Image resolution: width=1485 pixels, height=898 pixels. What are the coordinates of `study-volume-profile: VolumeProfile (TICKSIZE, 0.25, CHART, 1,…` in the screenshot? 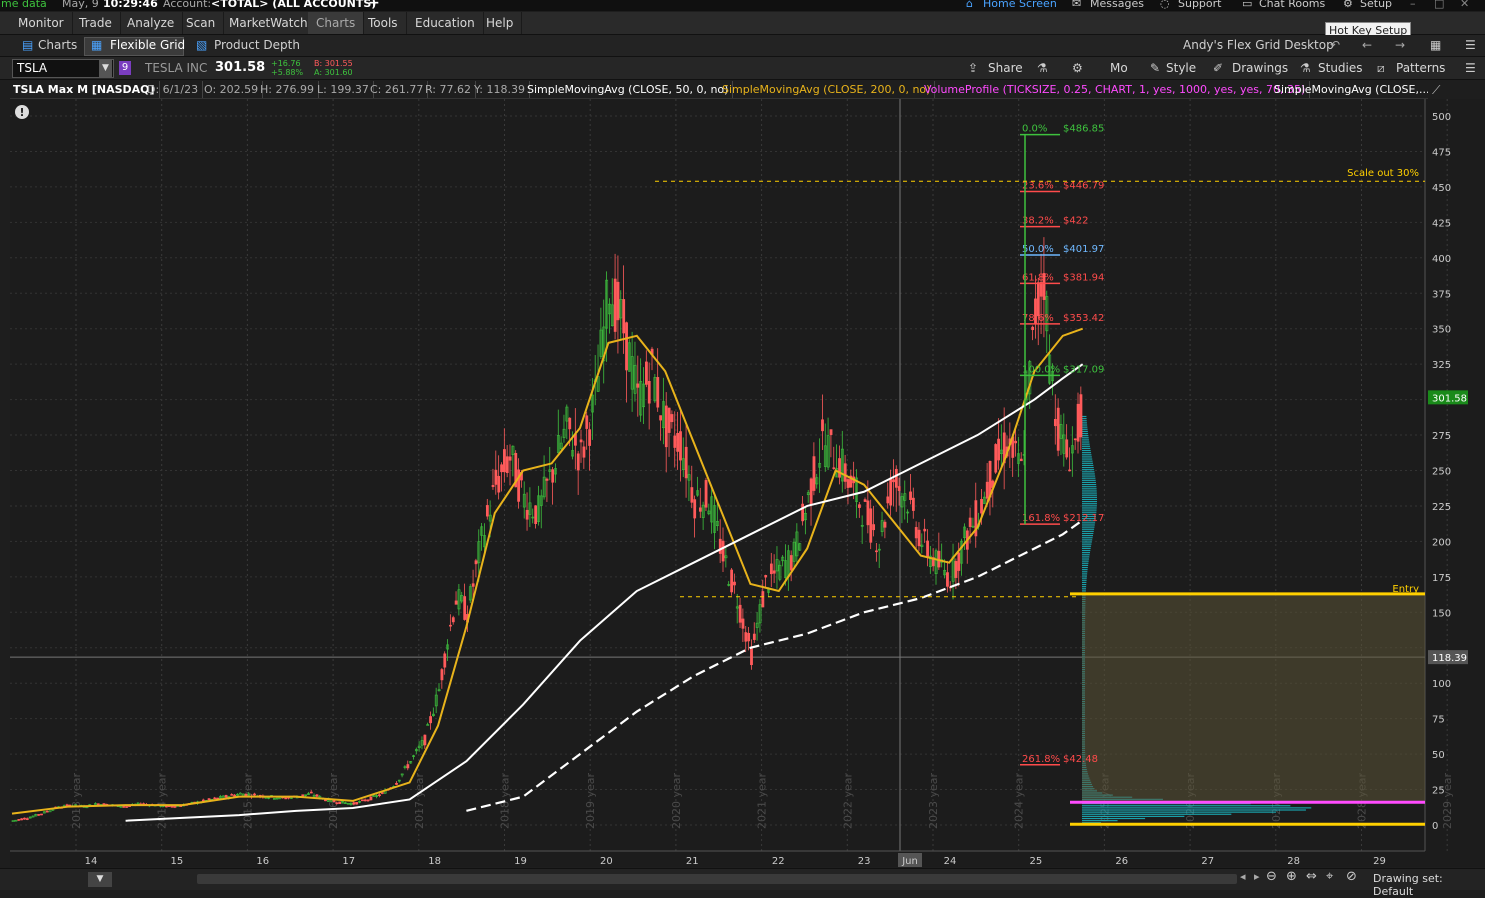 It's located at (1117, 89).